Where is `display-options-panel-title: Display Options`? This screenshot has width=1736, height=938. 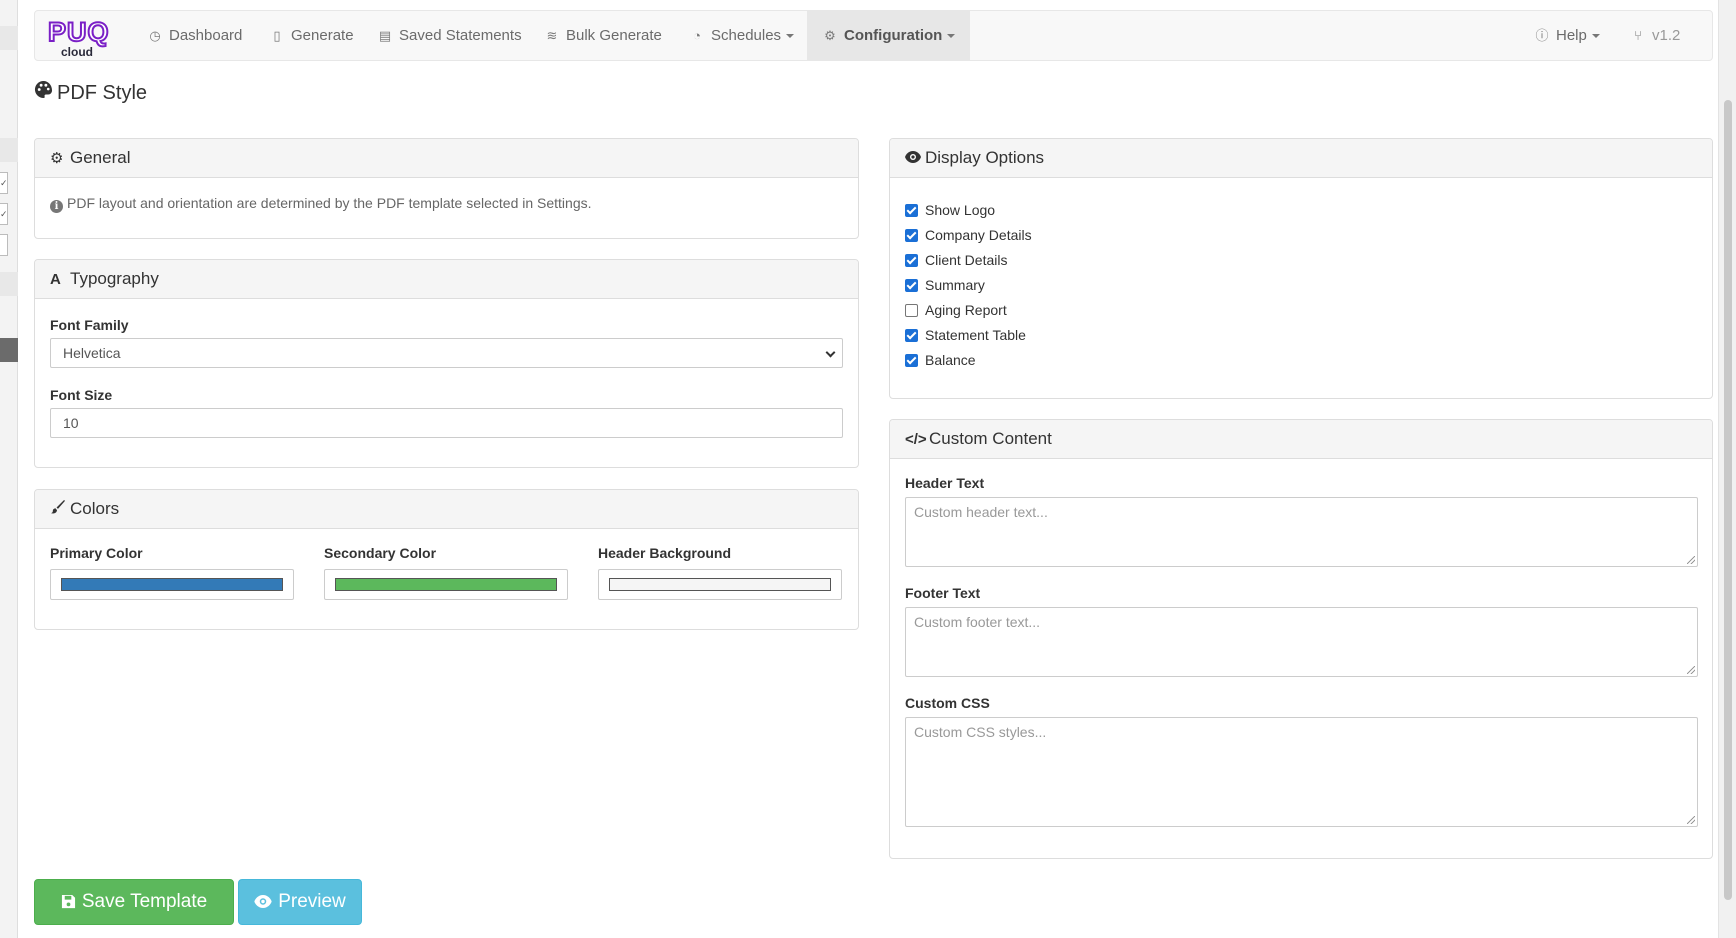
display-options-panel-title: Display Options is located at coordinates (985, 157).